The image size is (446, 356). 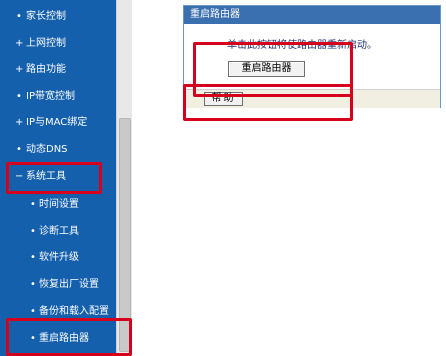 I want to click on panel-header: 重启路由器, so click(x=312, y=15).